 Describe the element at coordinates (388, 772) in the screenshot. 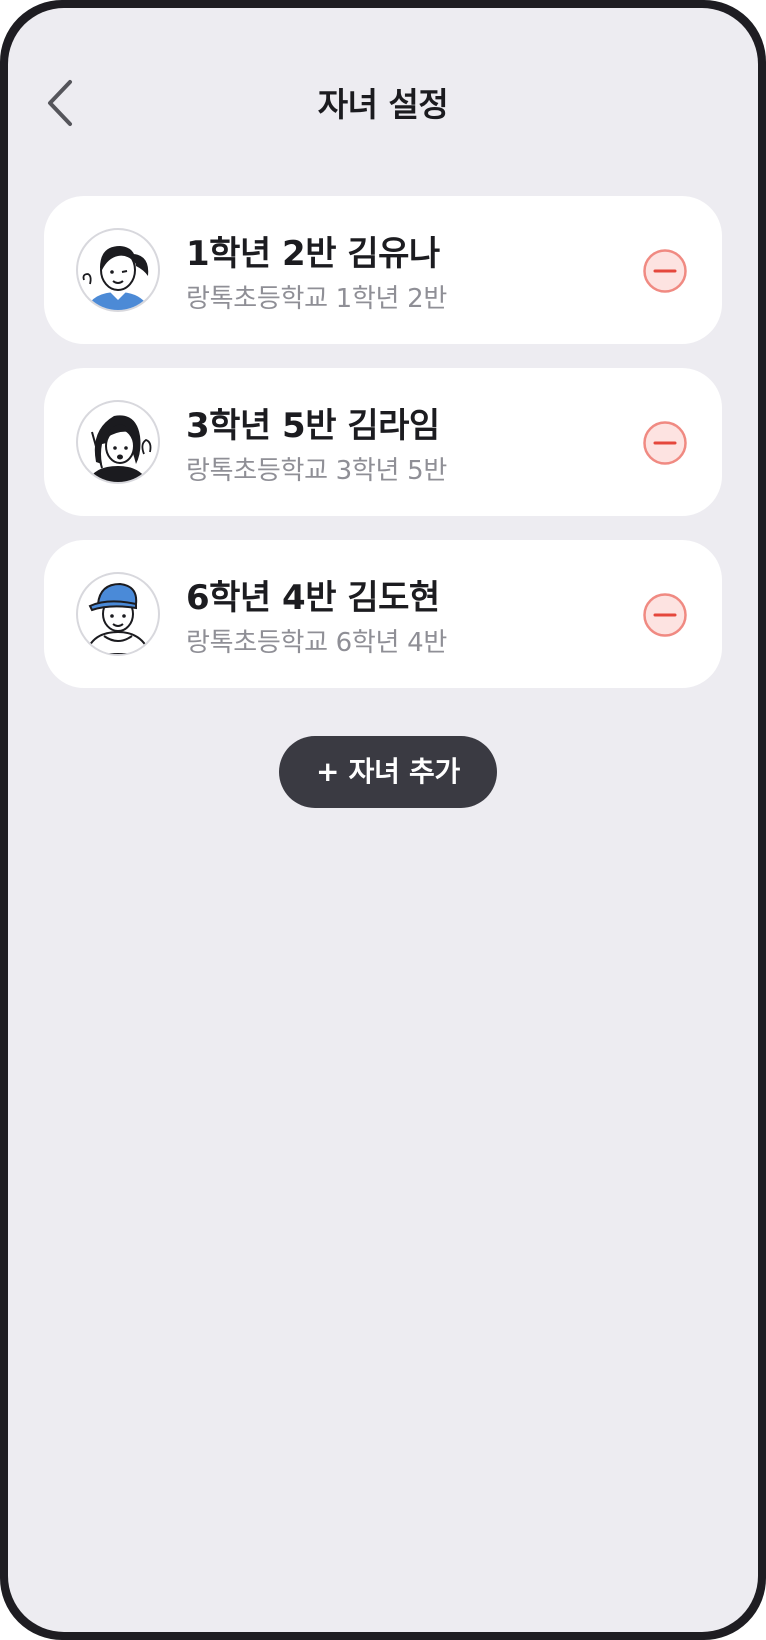

I see `add-child-button: + 자녀 추가` at that location.